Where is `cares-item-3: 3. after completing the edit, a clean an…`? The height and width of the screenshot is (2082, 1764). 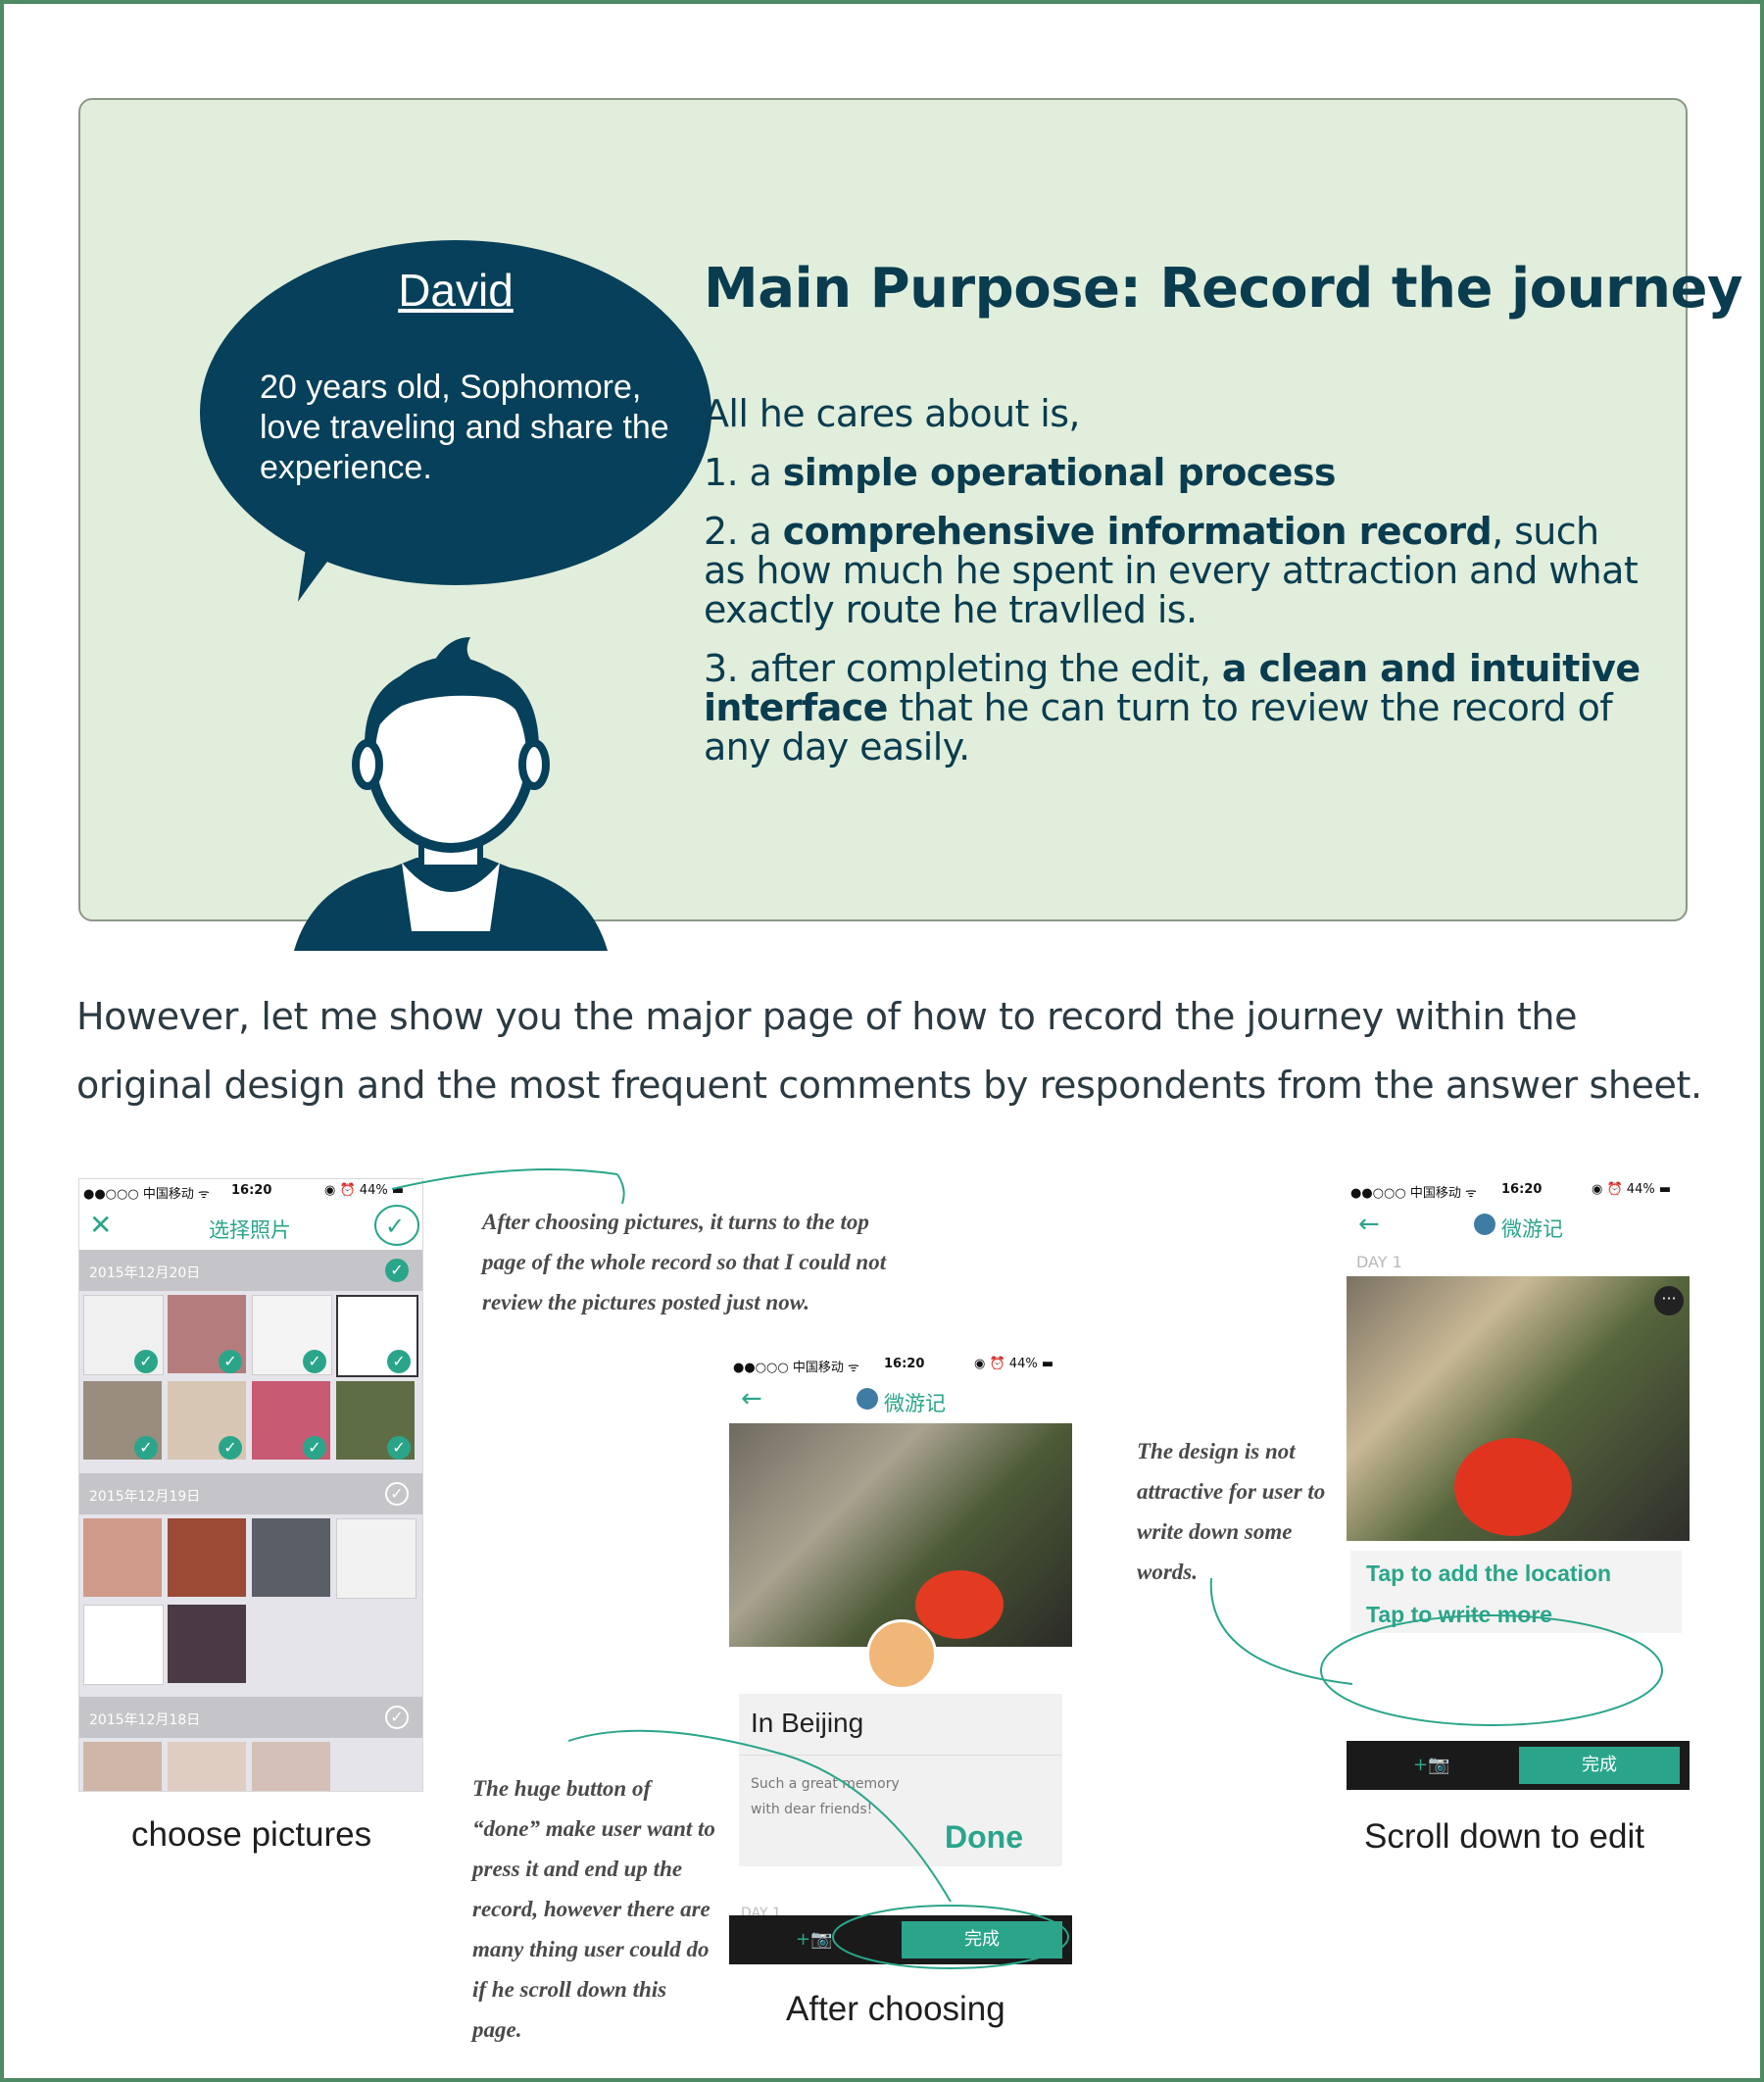
cares-item-3: 3. after completing the edit, a clean an… is located at coordinates (1174, 708).